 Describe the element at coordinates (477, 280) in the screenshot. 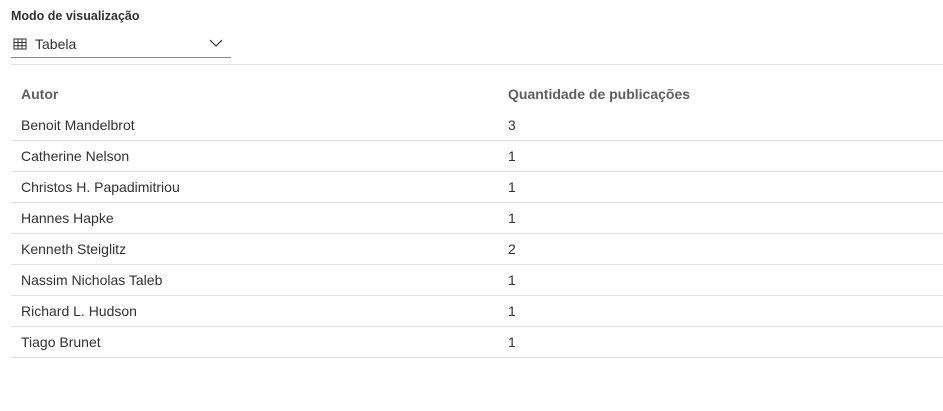

I see `table-row: Nassim Nicholas Taleb 1` at that location.